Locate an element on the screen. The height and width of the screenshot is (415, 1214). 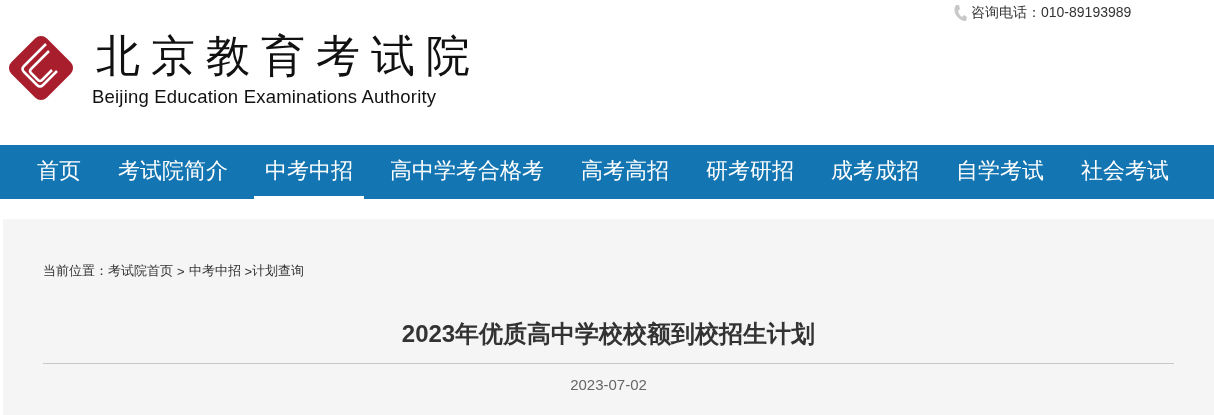
breadcrumb-label: 当前位置： is located at coordinates (75, 271).